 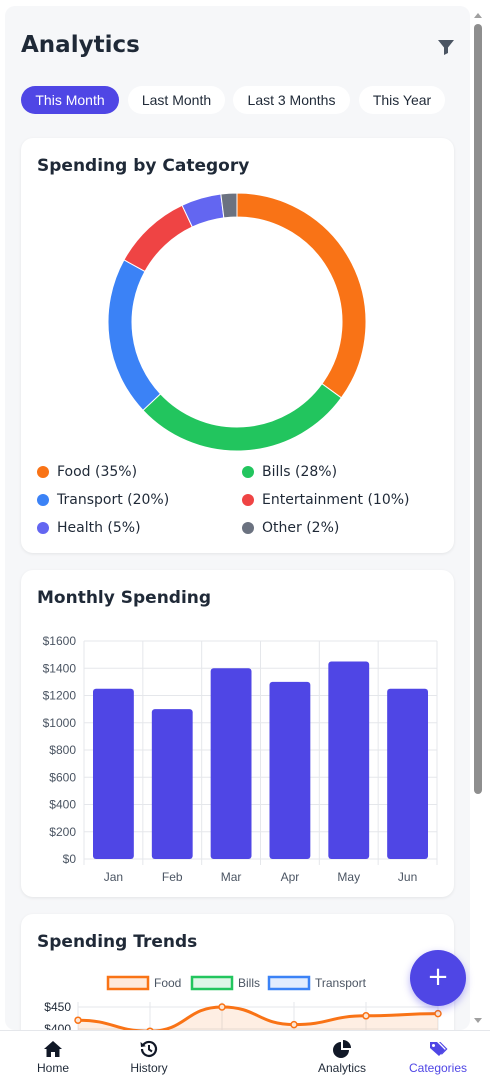 I want to click on nav-item-categories: Categories, so click(x=438, y=1058).